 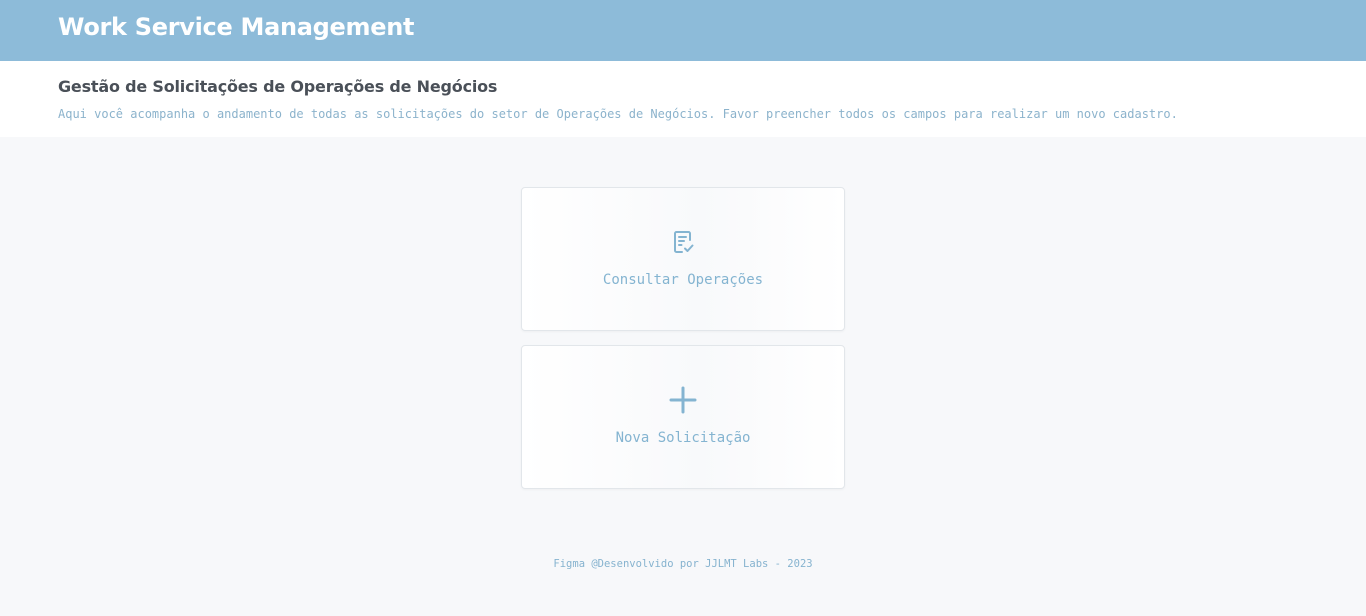 I want to click on consultar-operacoes-card: Consultar Operações, so click(x=683, y=259).